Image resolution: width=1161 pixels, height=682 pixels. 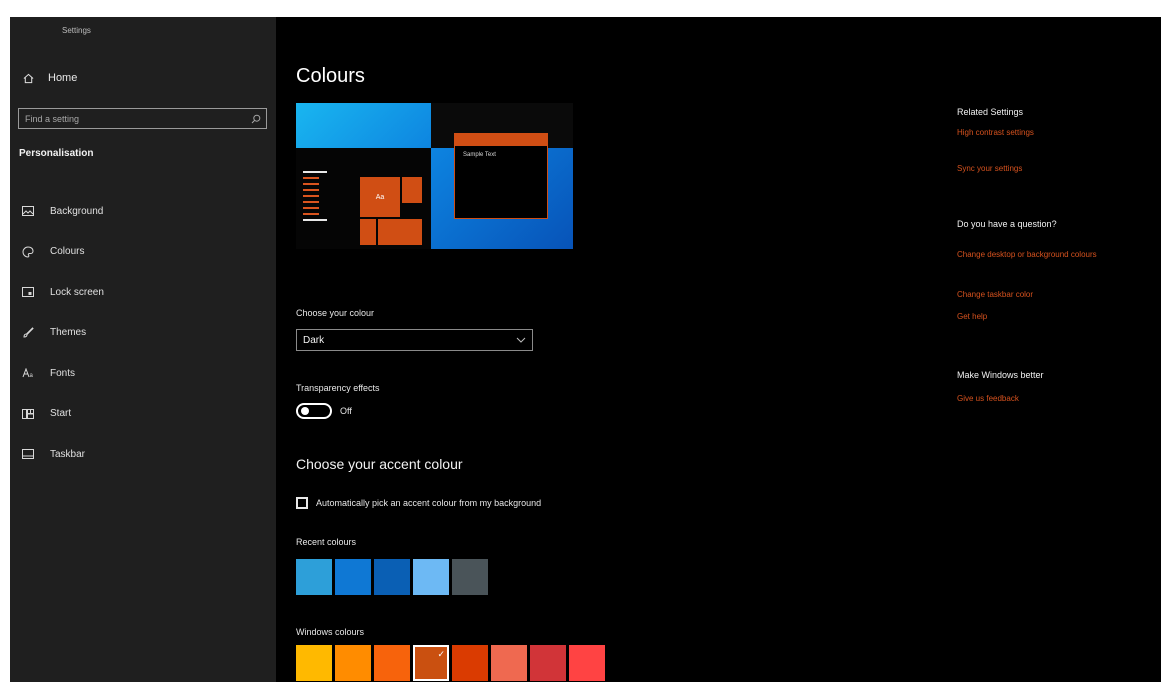 I want to click on start-icon, so click(x=28, y=413).